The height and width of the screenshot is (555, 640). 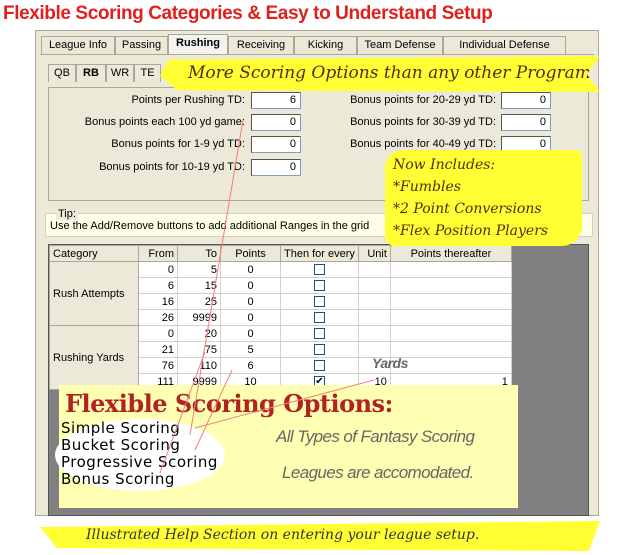 I want to click on flex-title: Flexible Scoring Options:, so click(x=229, y=403).